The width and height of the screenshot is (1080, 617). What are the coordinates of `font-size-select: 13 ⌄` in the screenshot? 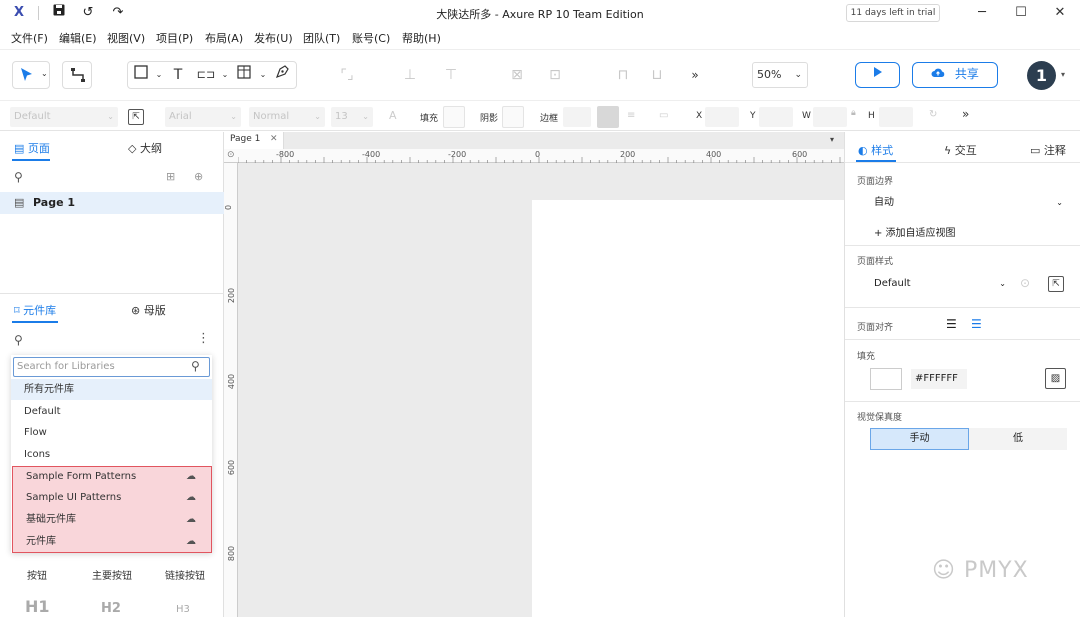 It's located at (352, 117).